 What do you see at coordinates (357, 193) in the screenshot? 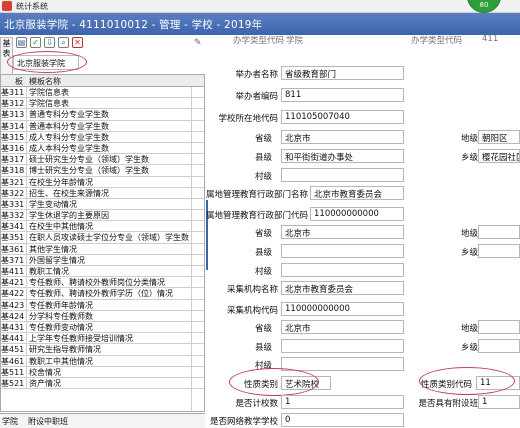
I see `dept-name-field: 北京市教育委员会` at bounding box center [357, 193].